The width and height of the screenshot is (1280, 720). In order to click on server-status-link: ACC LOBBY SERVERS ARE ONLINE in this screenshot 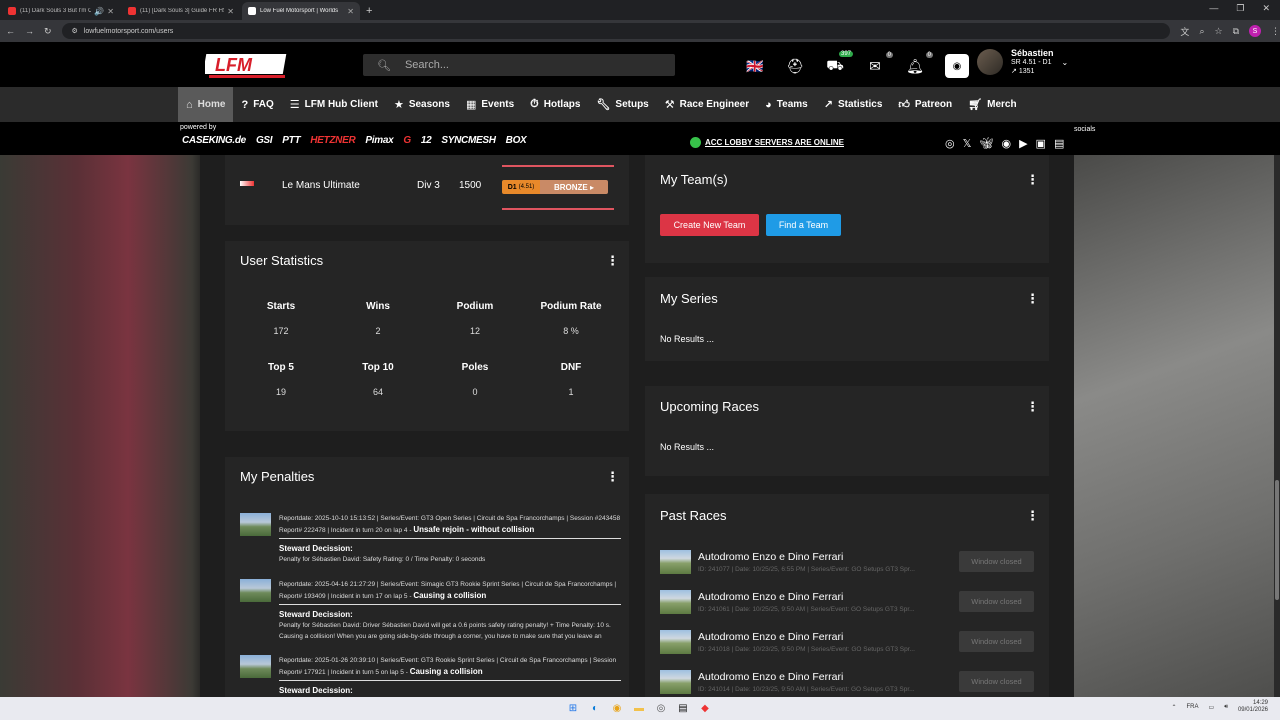, I will do `click(767, 142)`.